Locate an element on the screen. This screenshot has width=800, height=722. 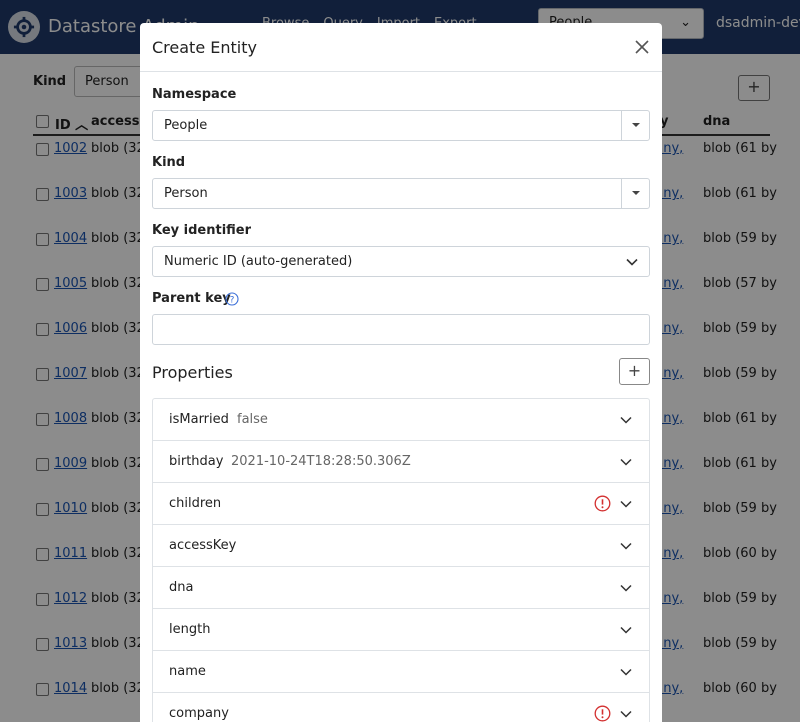
help-icon: ? is located at coordinates (232, 299).